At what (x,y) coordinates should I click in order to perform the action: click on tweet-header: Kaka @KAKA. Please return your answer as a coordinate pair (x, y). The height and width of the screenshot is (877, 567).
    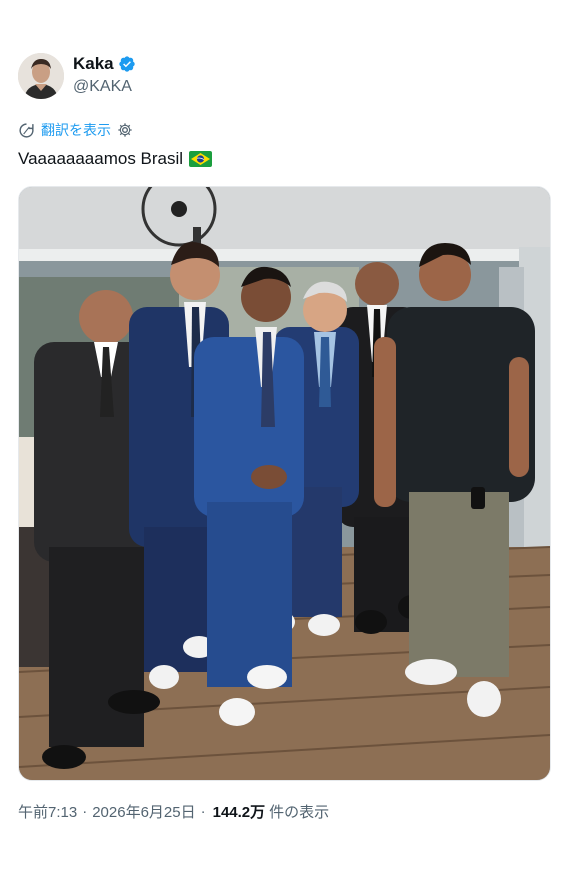
    Looking at the image, I should click on (77, 76).